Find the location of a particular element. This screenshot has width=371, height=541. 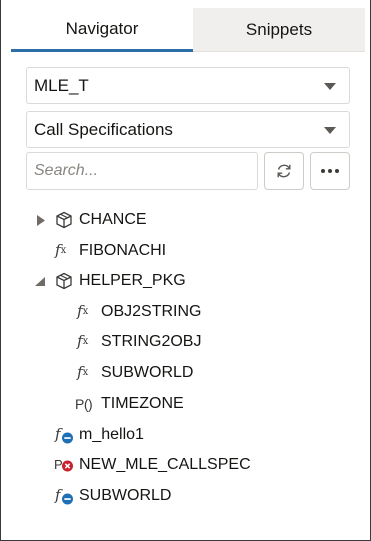

tree-node-label: OBJ2STRING is located at coordinates (151, 311).